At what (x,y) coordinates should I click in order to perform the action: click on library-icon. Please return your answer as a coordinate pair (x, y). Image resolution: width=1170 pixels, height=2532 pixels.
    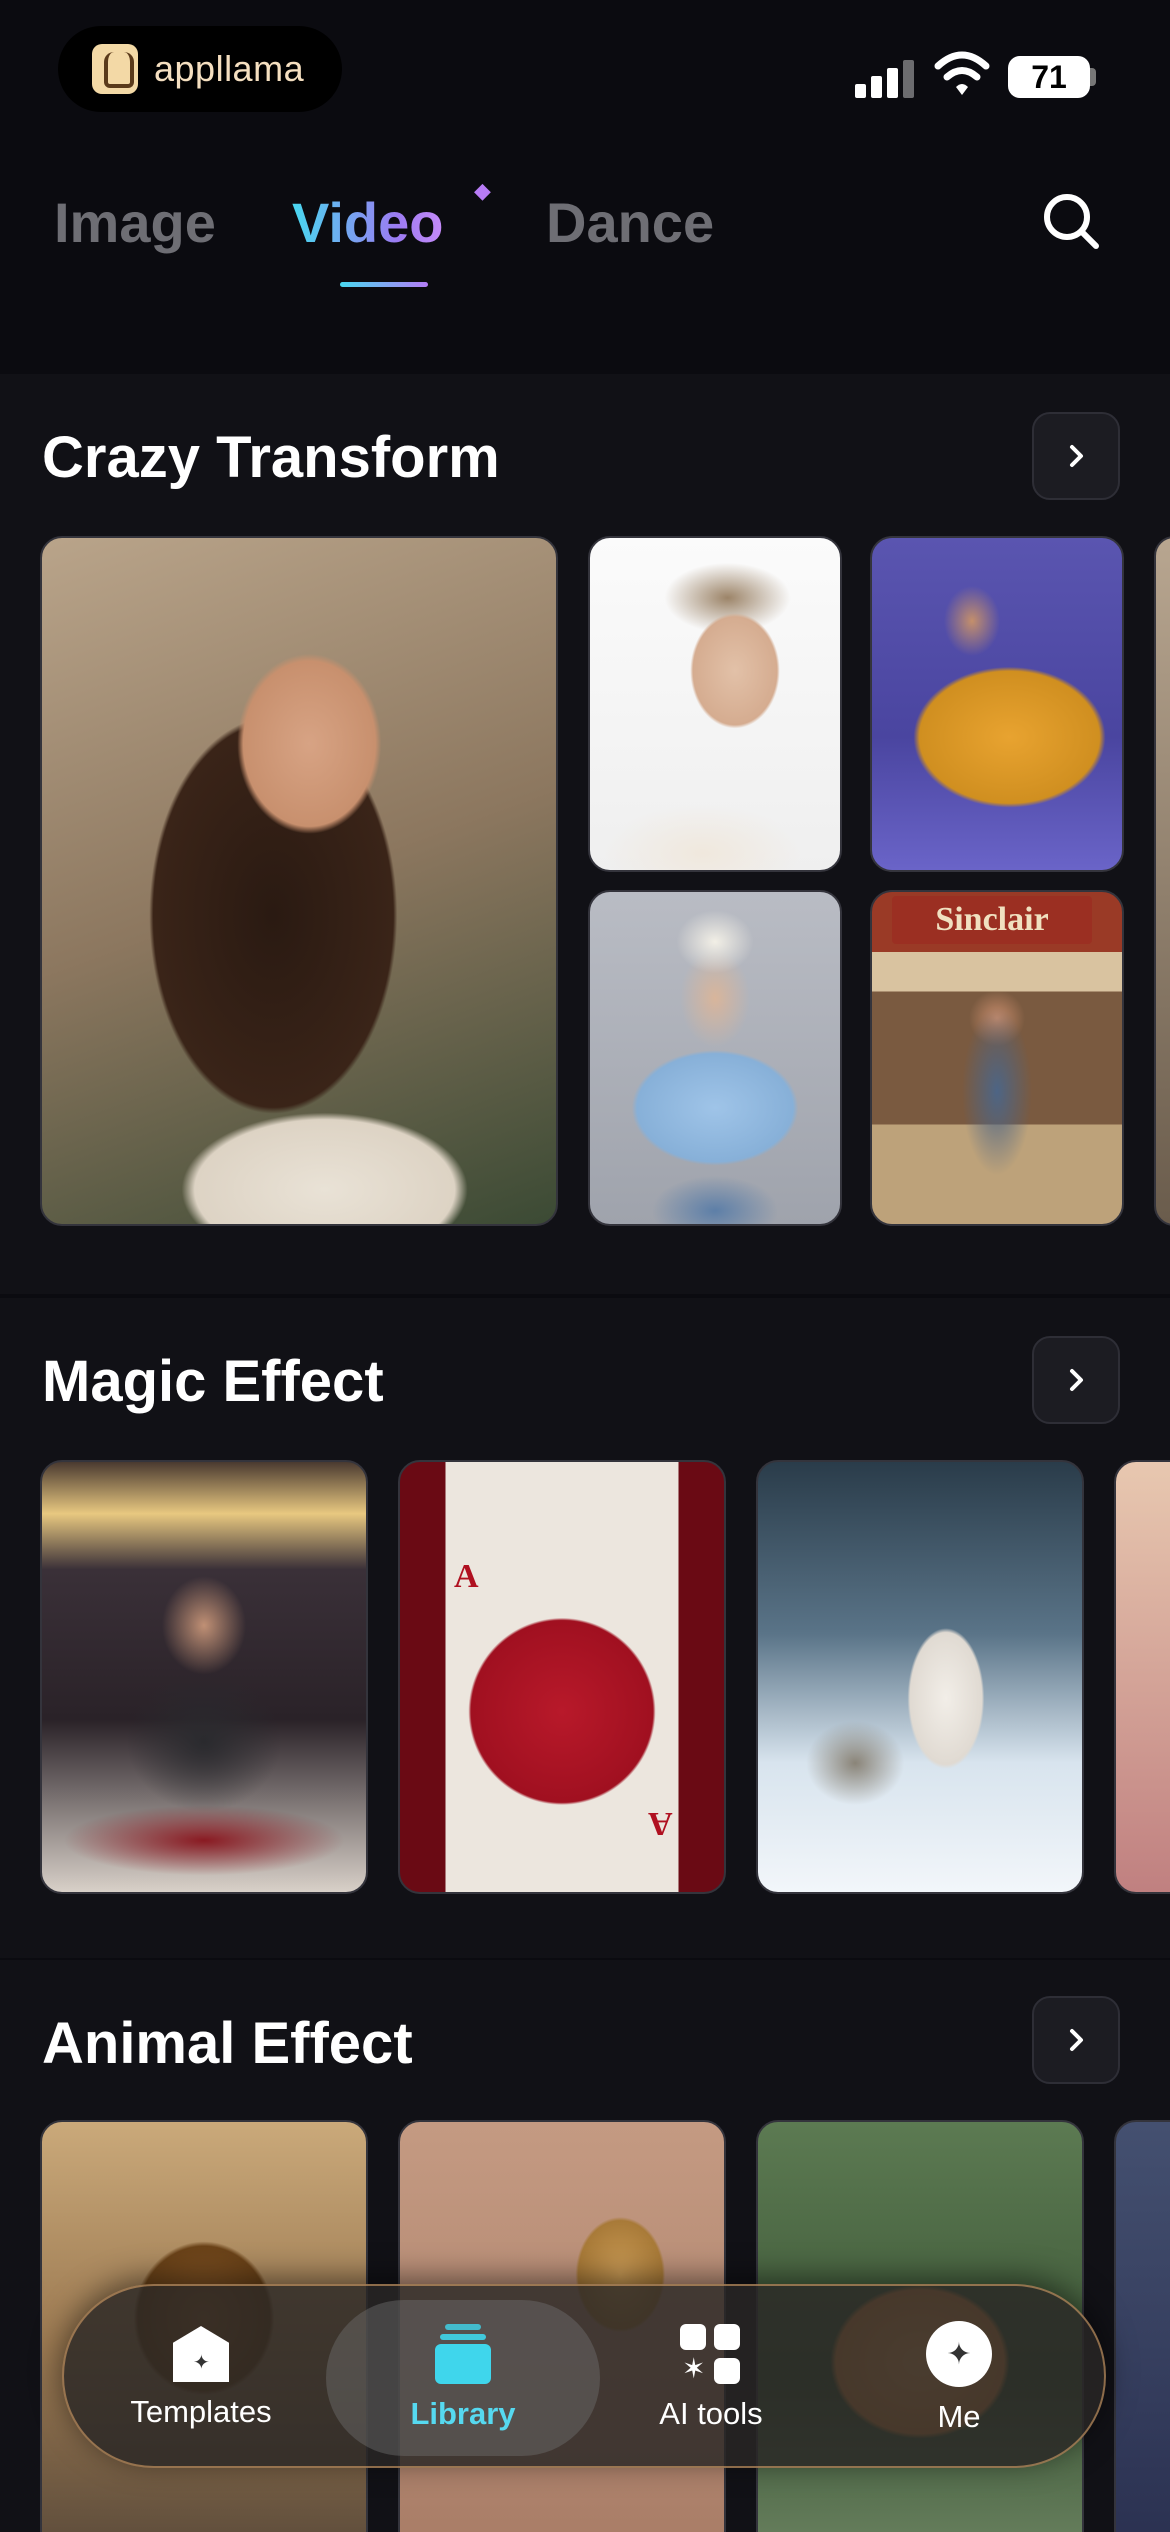
    Looking at the image, I should click on (463, 2354).